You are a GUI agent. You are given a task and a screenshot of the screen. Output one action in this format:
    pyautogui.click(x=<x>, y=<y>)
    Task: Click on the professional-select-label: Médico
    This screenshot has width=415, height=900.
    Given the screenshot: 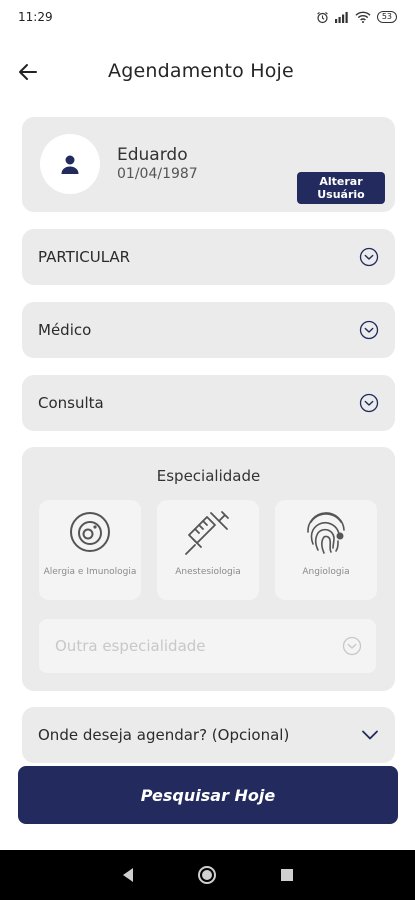 What is the action you would take?
    pyautogui.click(x=65, y=330)
    